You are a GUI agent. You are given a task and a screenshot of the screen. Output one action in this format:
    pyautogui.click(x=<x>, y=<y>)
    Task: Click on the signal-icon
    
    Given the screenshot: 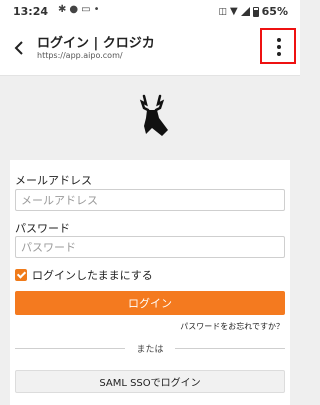 What is the action you would take?
    pyautogui.click(x=245, y=11)
    